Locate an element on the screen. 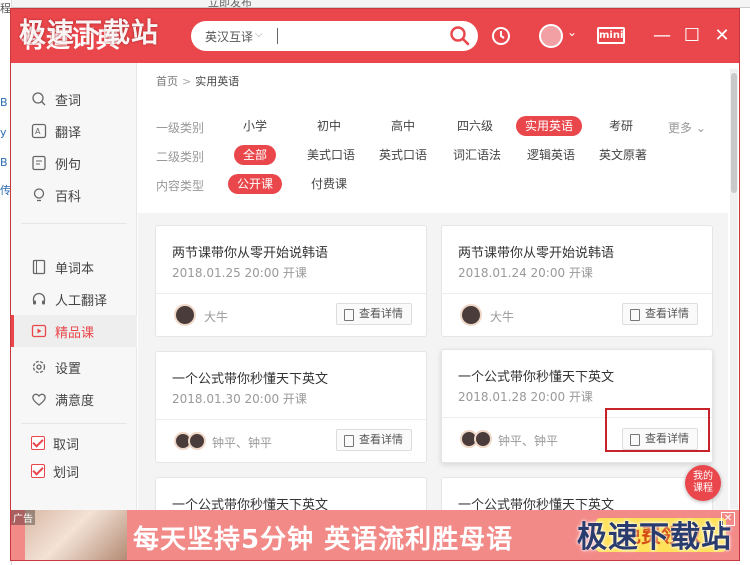  search-box: 英汉互译 ⌵ is located at coordinates (334, 36).